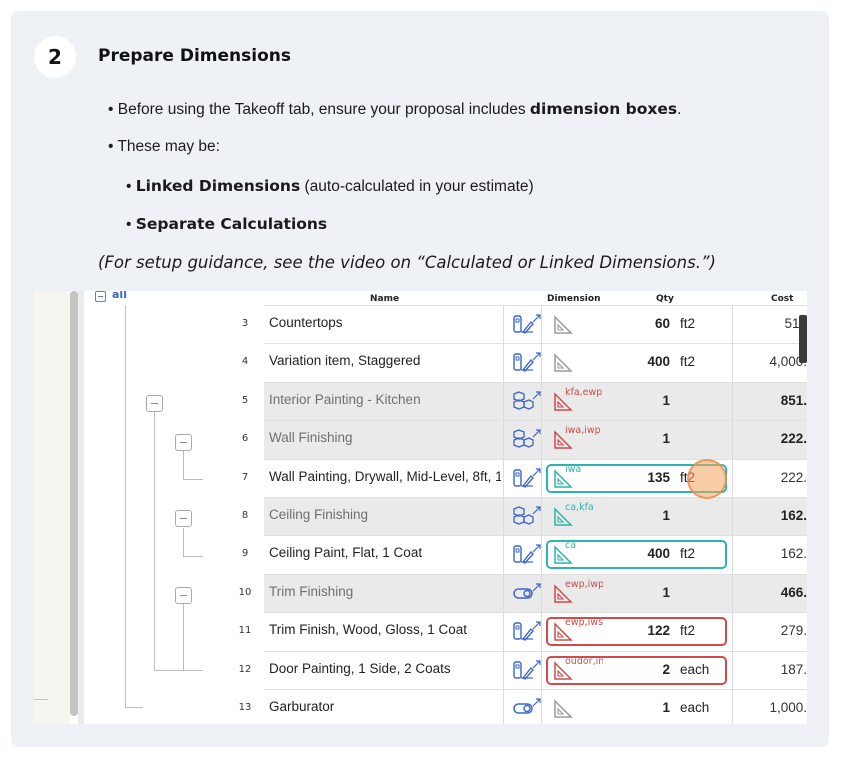 The height and width of the screenshot is (758, 844). What do you see at coordinates (245, 323) in the screenshot?
I see `row-number: 3` at bounding box center [245, 323].